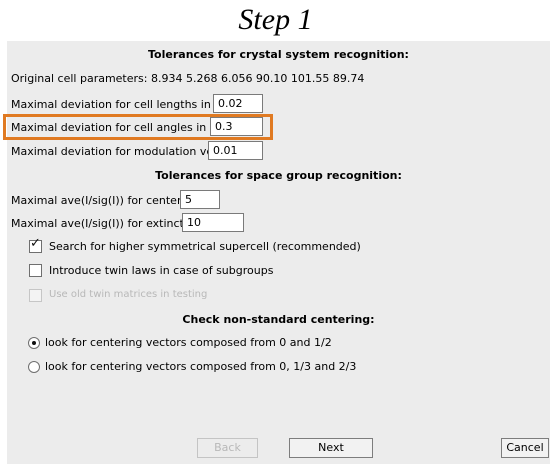  I want to click on checkmark-icon: ✓, so click(35, 243).